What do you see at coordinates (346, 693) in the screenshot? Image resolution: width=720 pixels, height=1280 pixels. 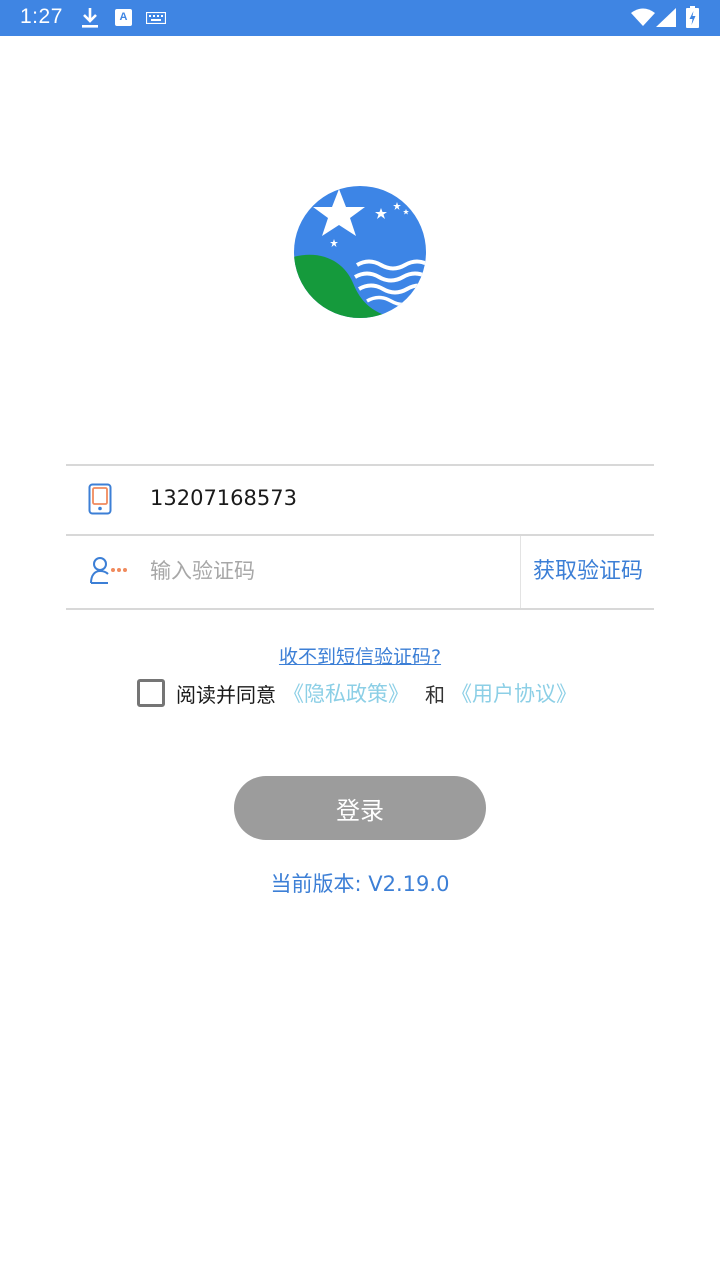 I see `privacy-policy-link: 《隐私政策》` at bounding box center [346, 693].